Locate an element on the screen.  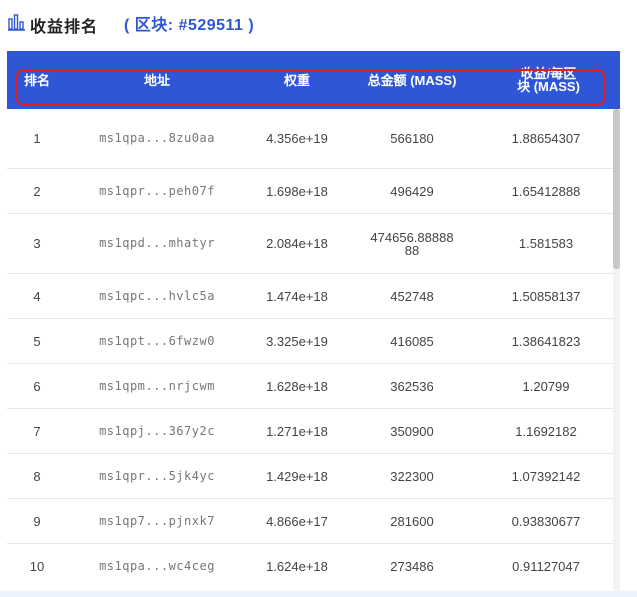
column-header-rank: 排名 is located at coordinates (36, 80).